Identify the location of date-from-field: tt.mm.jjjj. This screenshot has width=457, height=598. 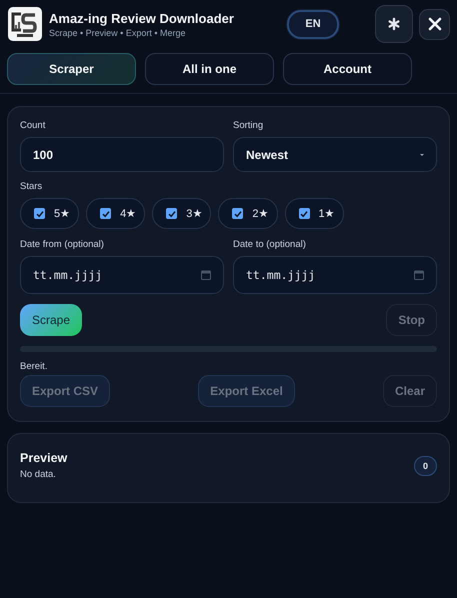
(122, 275).